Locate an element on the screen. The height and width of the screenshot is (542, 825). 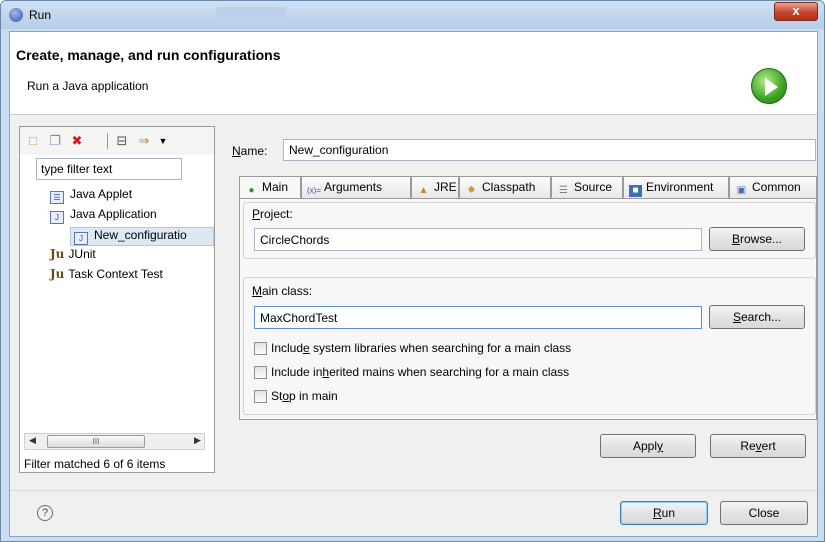
run-play-icon is located at coordinates (769, 86).